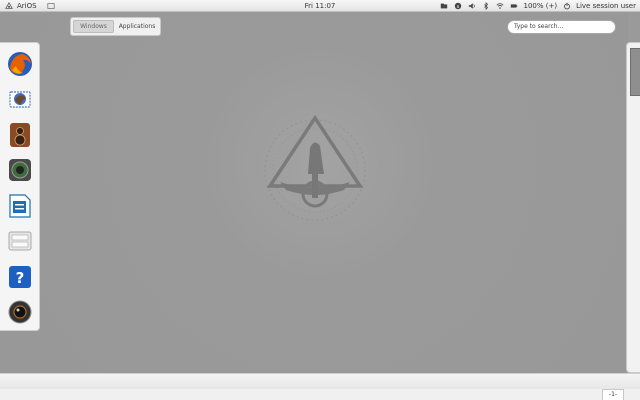 This screenshot has height=400, width=640. What do you see at coordinates (613, 394) in the screenshot?
I see `page-indicator: -1-` at bounding box center [613, 394].